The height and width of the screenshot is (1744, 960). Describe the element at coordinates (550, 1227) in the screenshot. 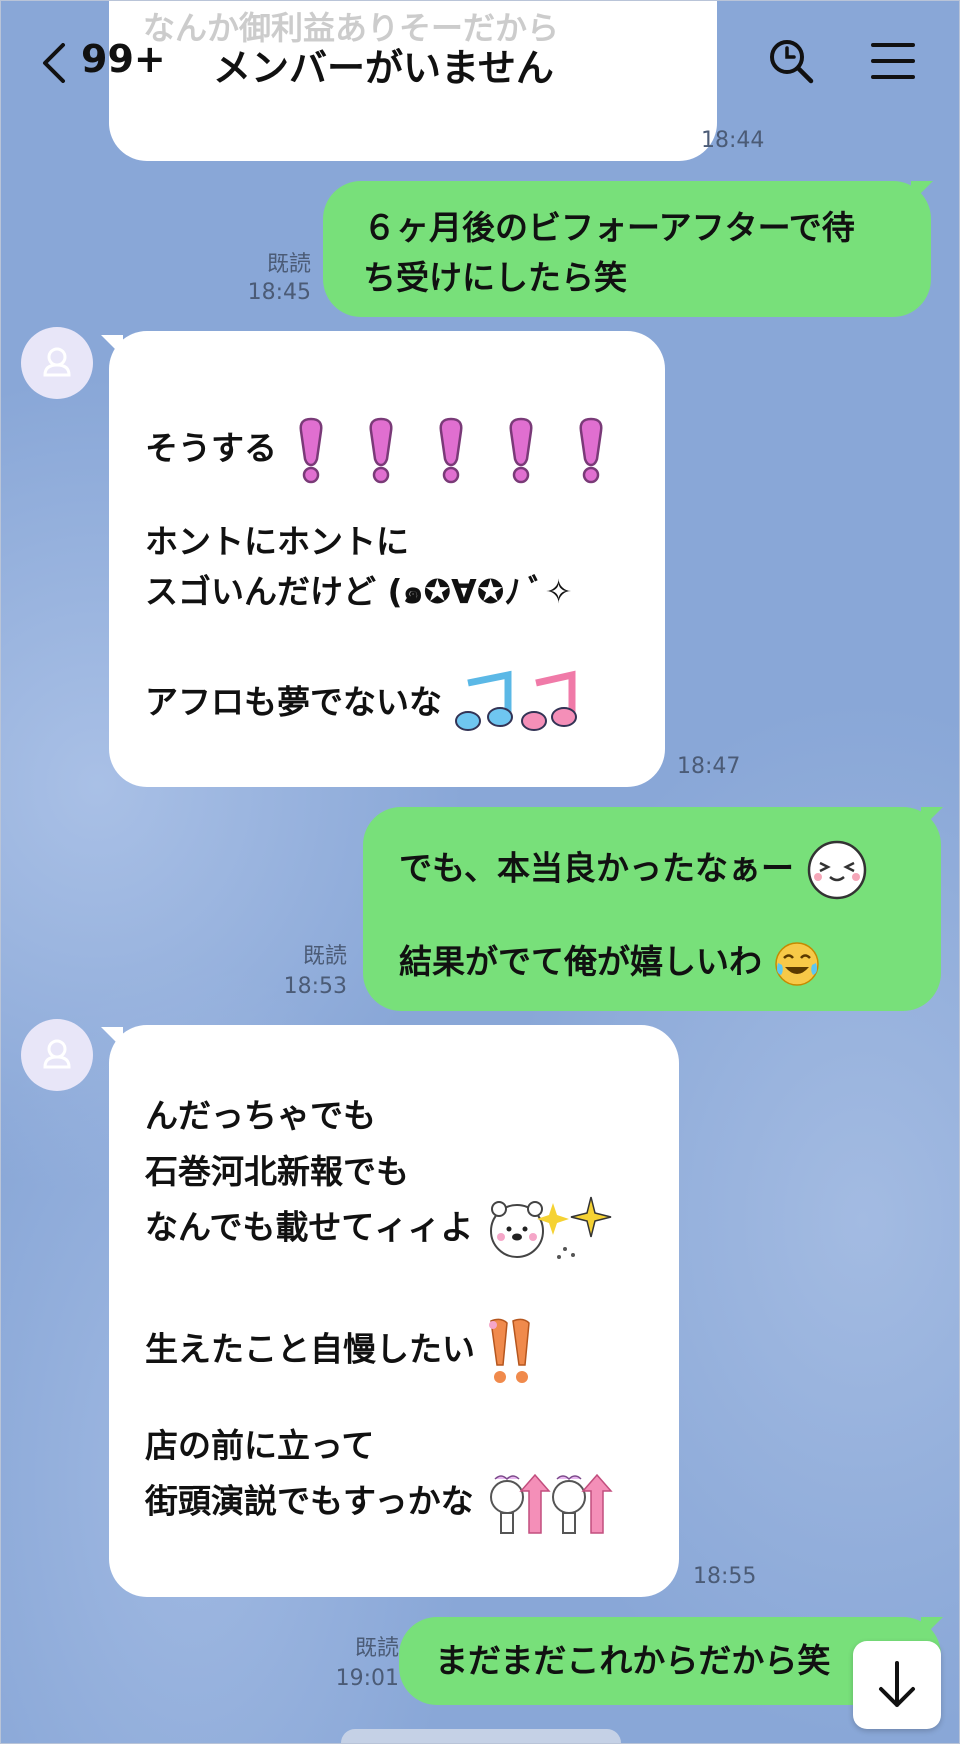

I see `bear-sparkle-sticker` at that location.